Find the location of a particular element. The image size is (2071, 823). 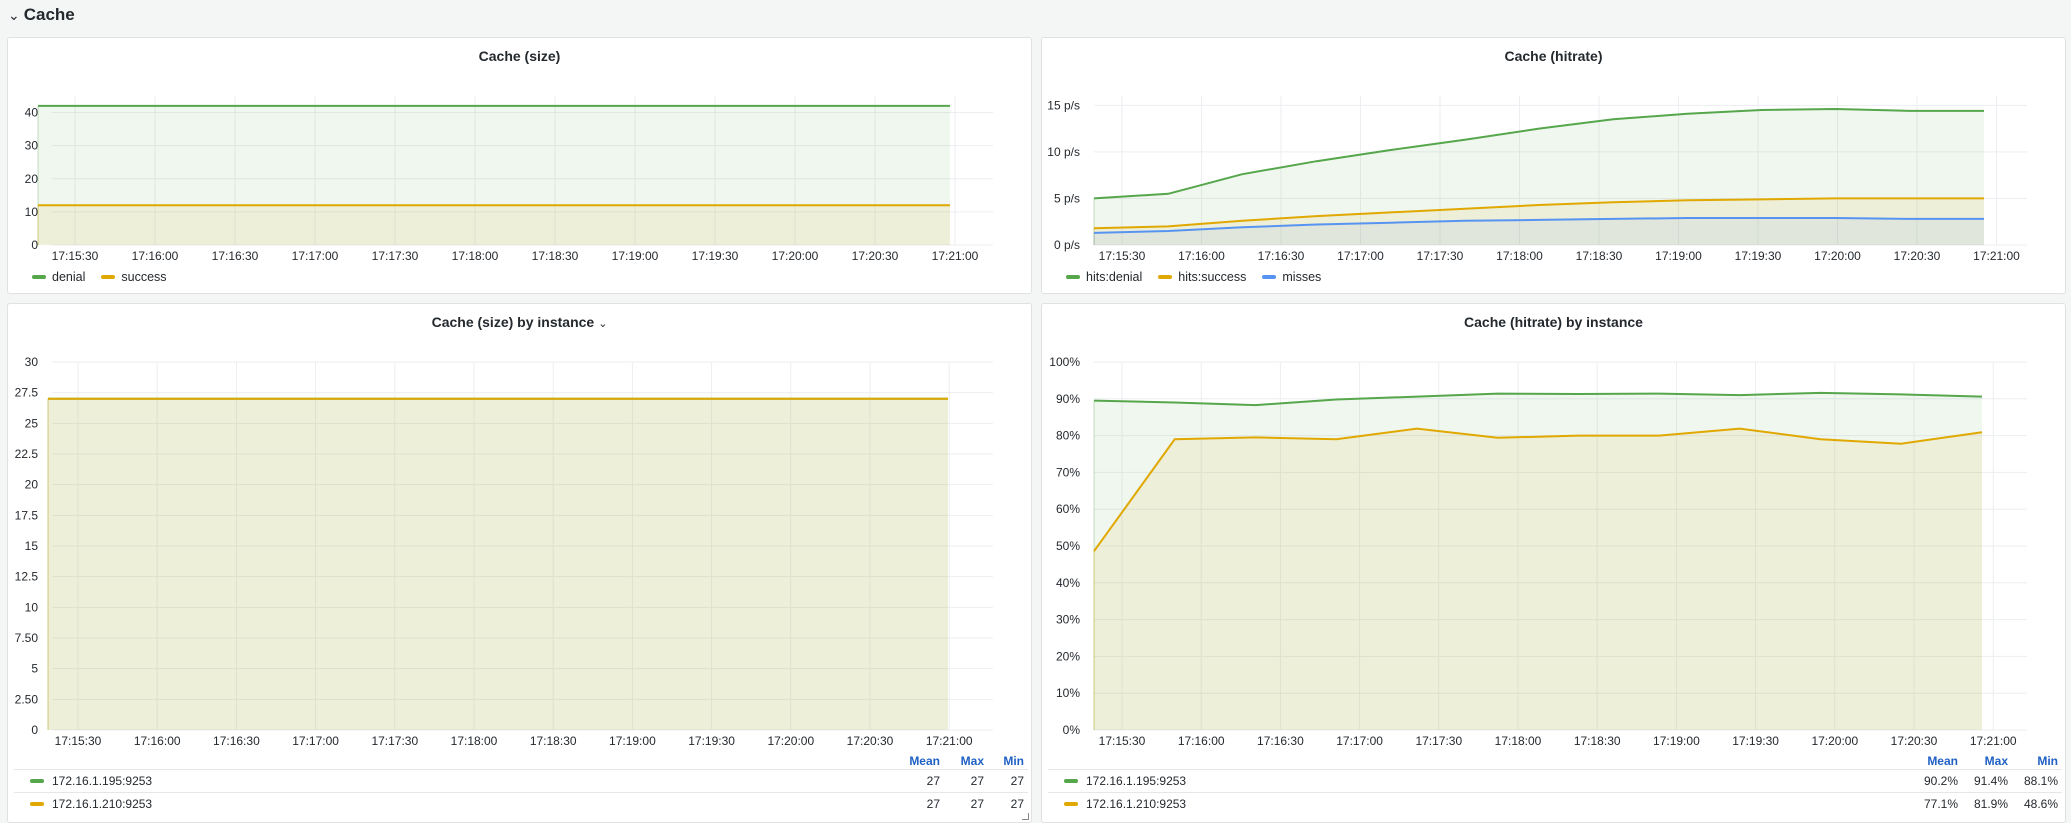

legend: hits:denial hits:success misses is located at coordinates (1193, 277).